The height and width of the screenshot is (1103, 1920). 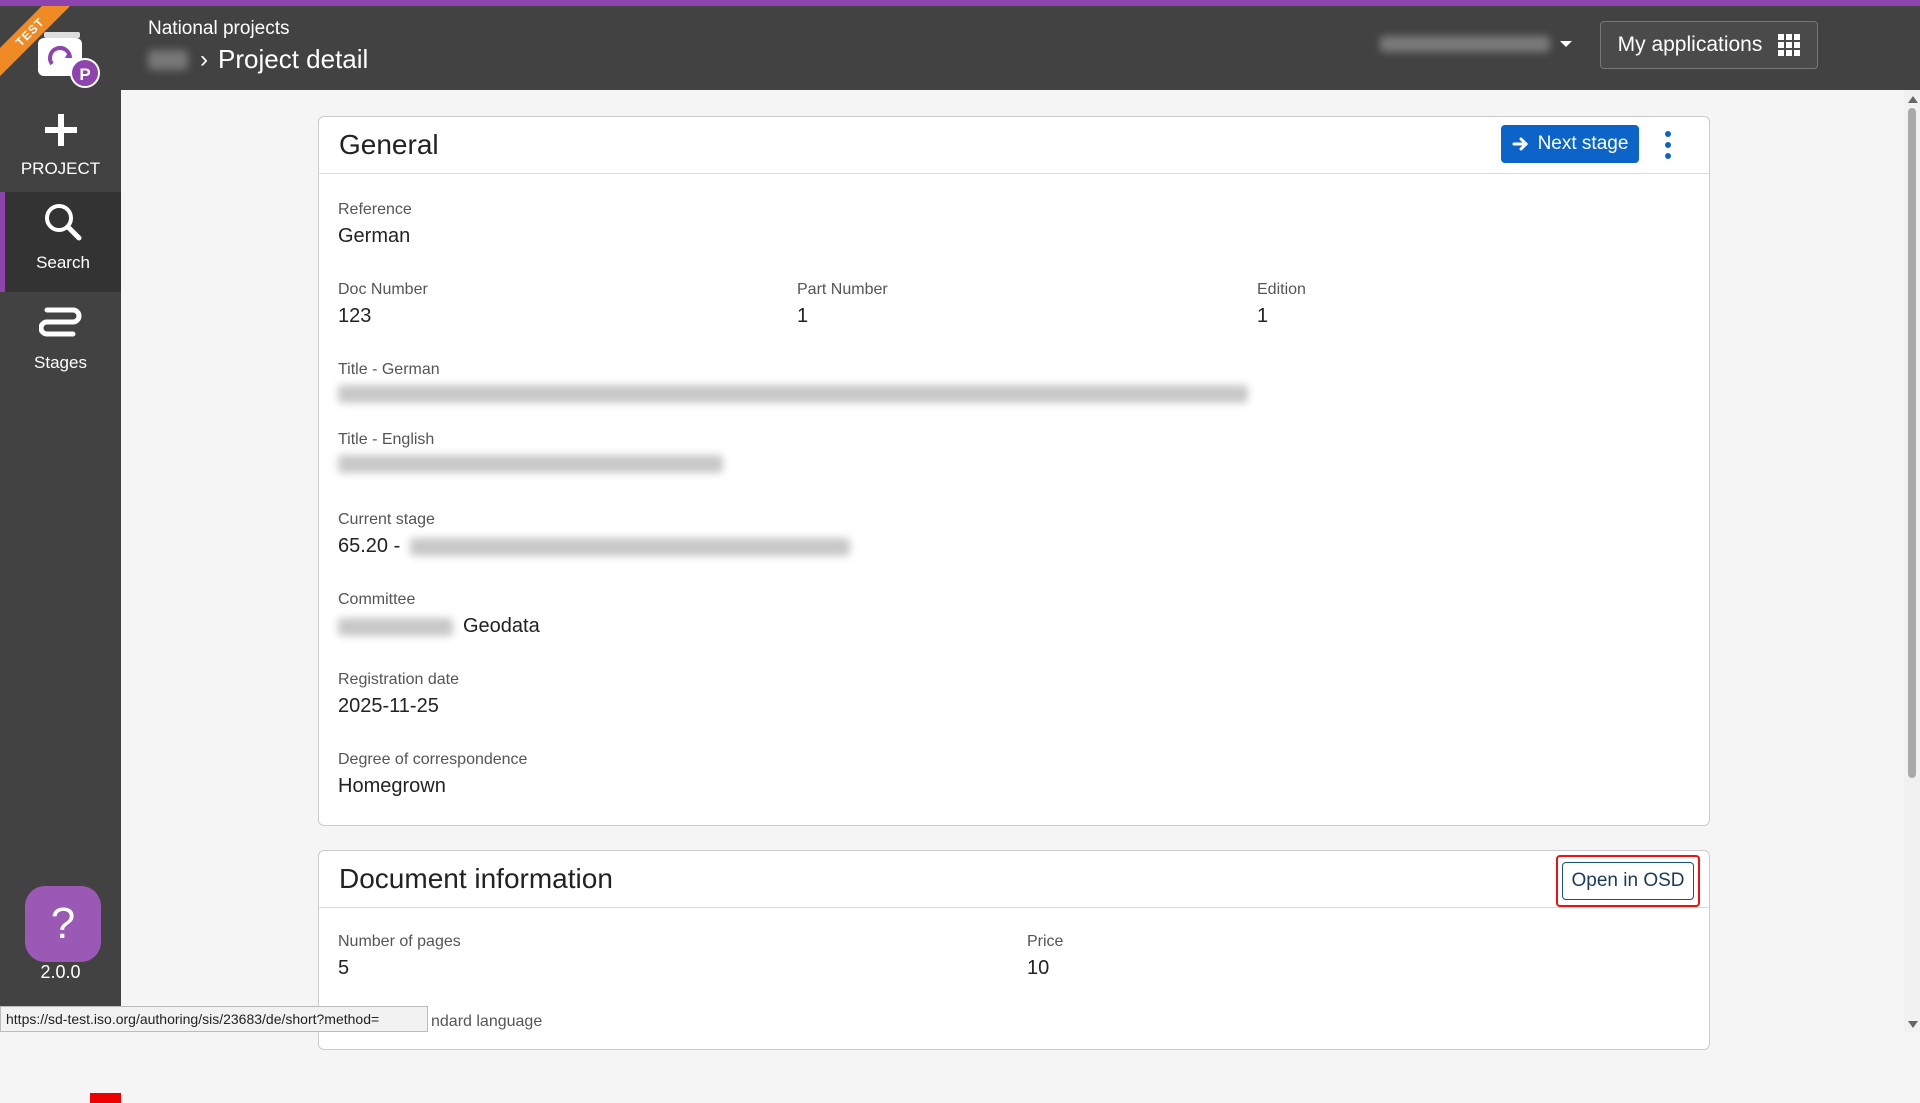 What do you see at coordinates (398, 679) in the screenshot?
I see `field-label: Registration date` at bounding box center [398, 679].